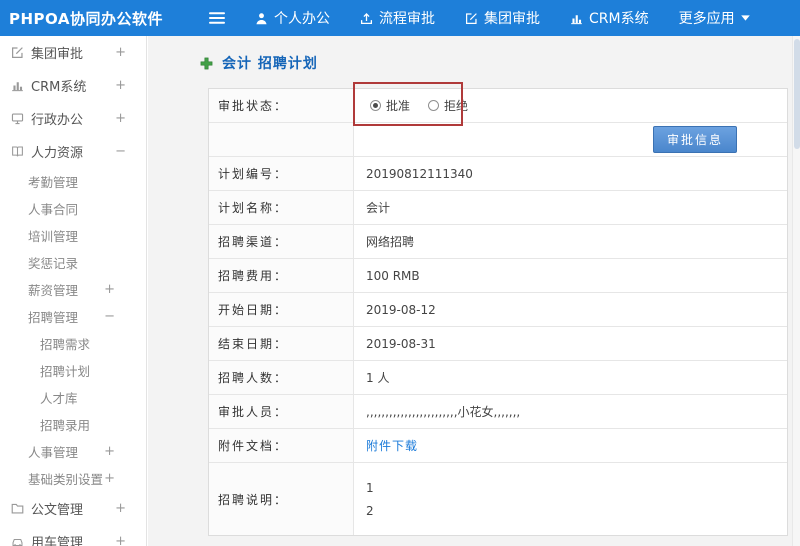 Image resolution: width=800 pixels, height=546 pixels. What do you see at coordinates (456, 106) in the screenshot?
I see `radio-label: 拒绝` at bounding box center [456, 106].